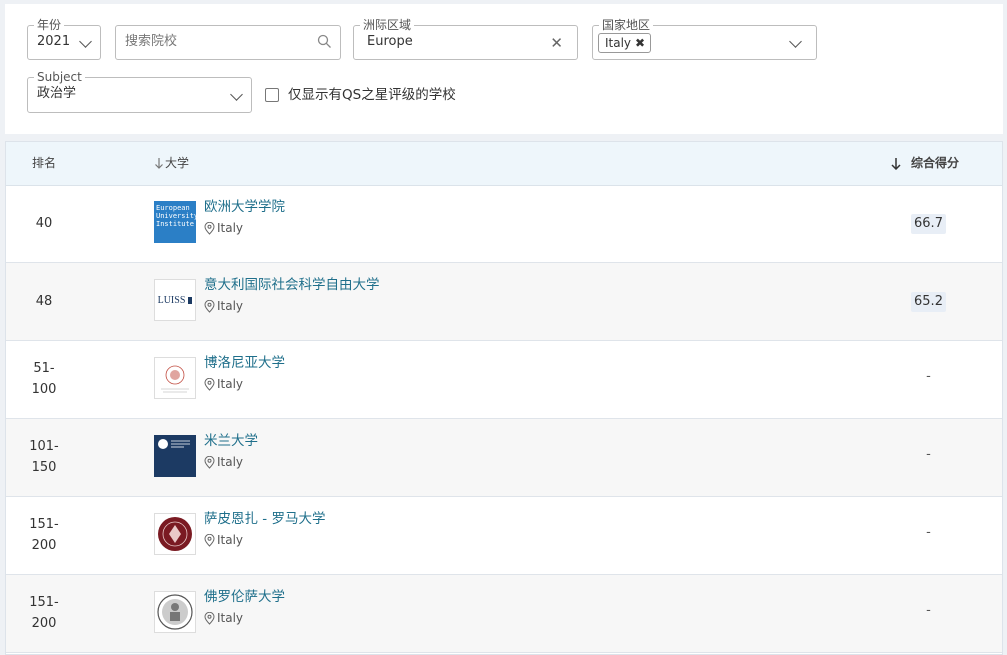  Describe the element at coordinates (228, 42) in the screenshot. I see `search-input: 搜索院校` at that location.